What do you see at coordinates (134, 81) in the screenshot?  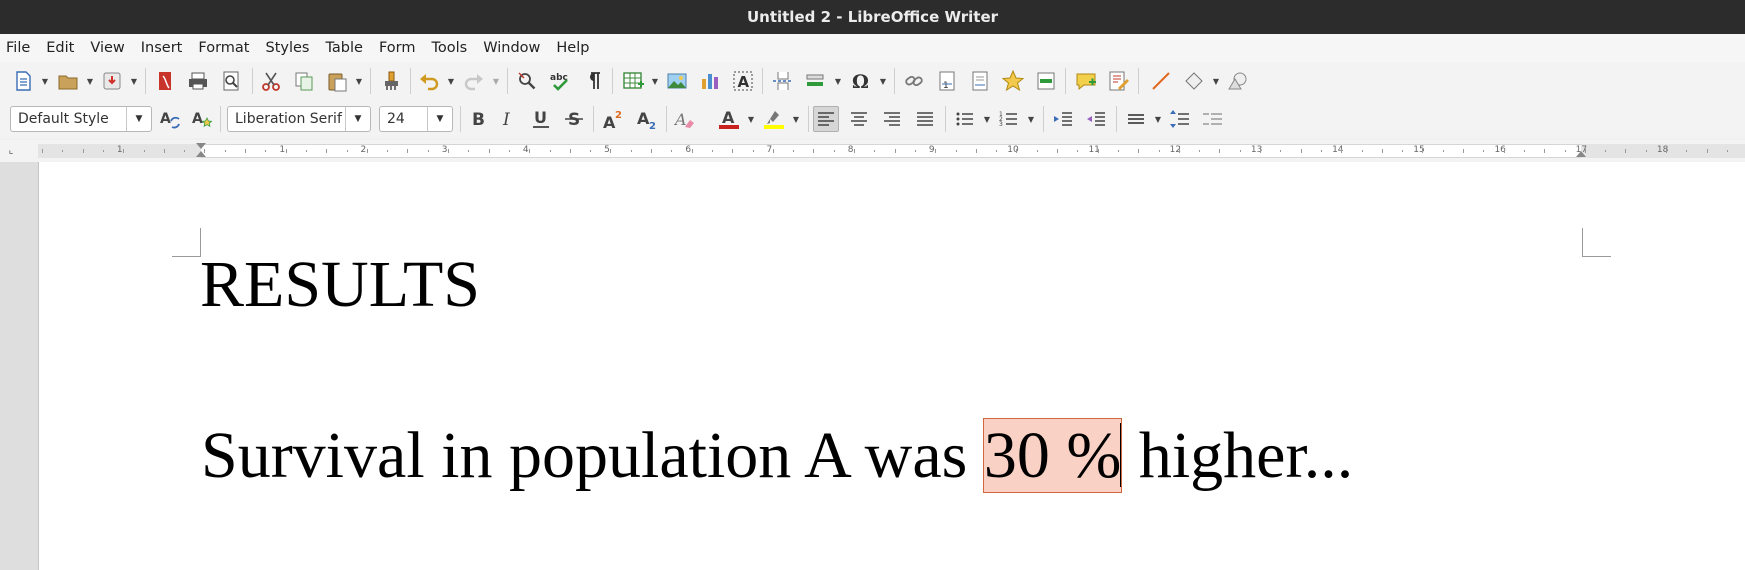 I see `save-dropdown-icon: ▼` at bounding box center [134, 81].